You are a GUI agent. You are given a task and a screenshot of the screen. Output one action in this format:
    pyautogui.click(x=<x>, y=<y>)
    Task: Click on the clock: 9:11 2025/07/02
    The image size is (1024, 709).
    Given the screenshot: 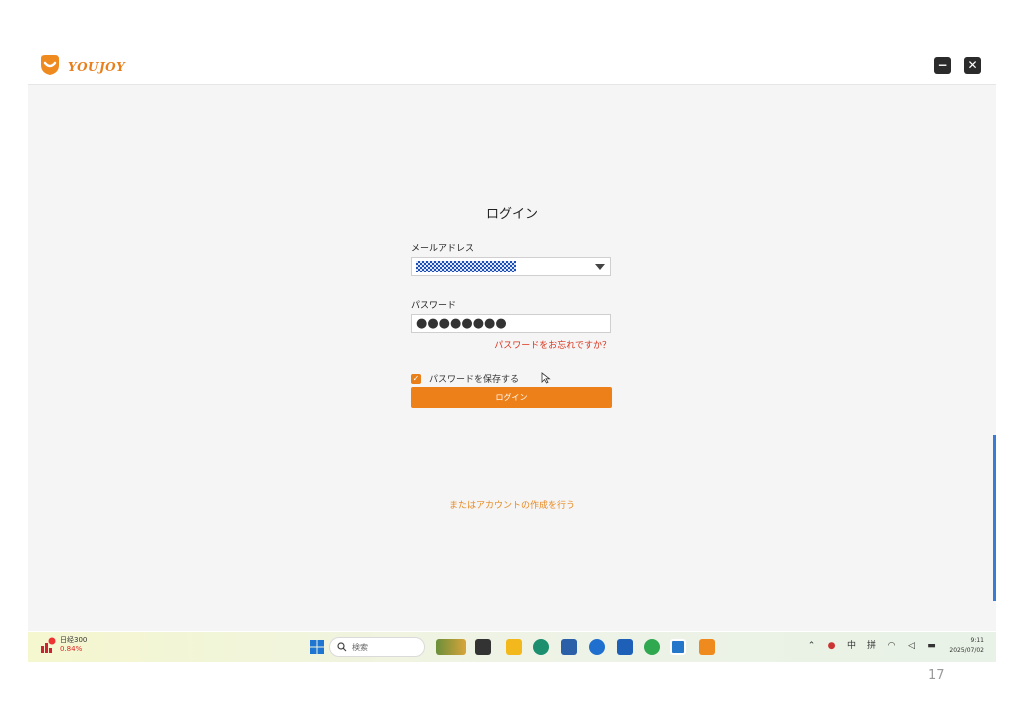 What is the action you would take?
    pyautogui.click(x=966, y=646)
    